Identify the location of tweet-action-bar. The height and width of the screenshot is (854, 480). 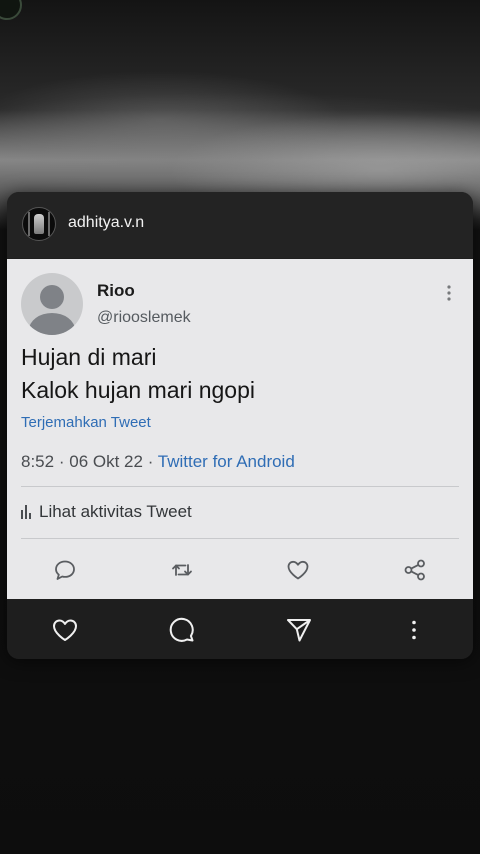
(240, 569).